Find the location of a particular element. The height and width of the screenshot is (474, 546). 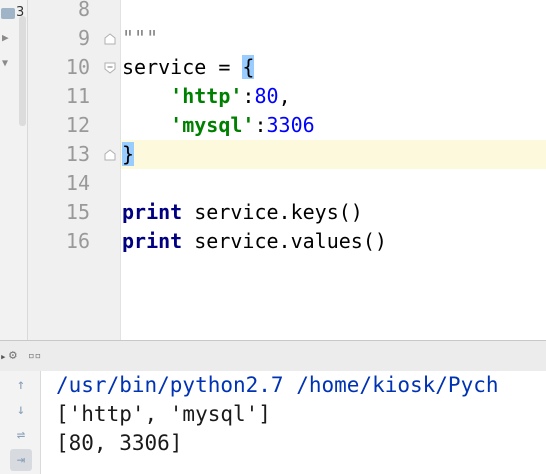

folder-icon is located at coordinates (8, 13).